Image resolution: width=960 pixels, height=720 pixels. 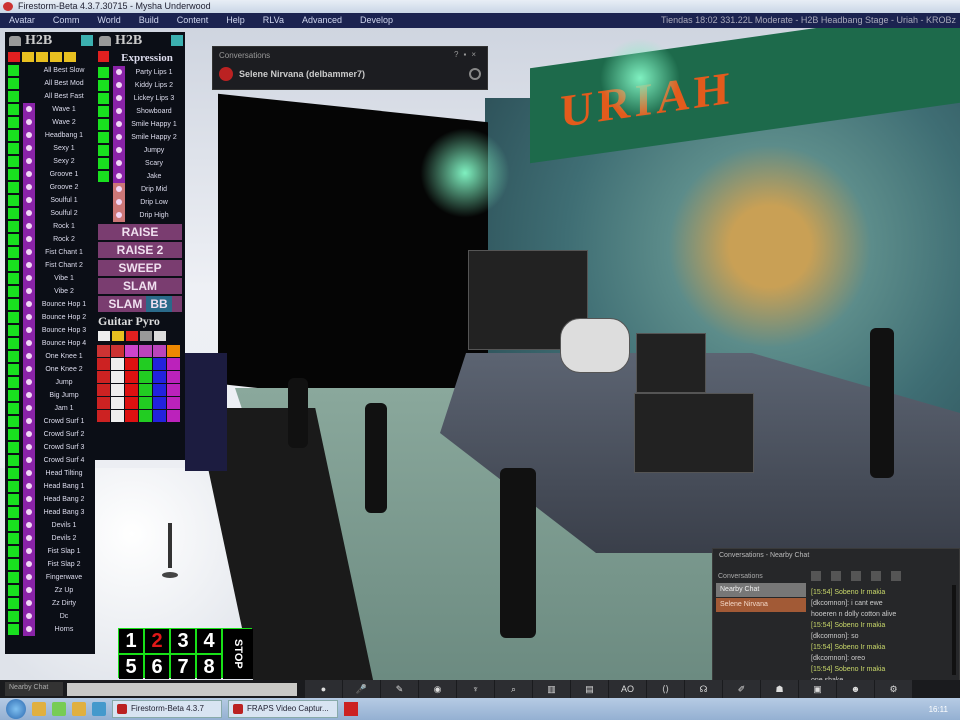 I want to click on add-icon, so click(x=836, y=576).